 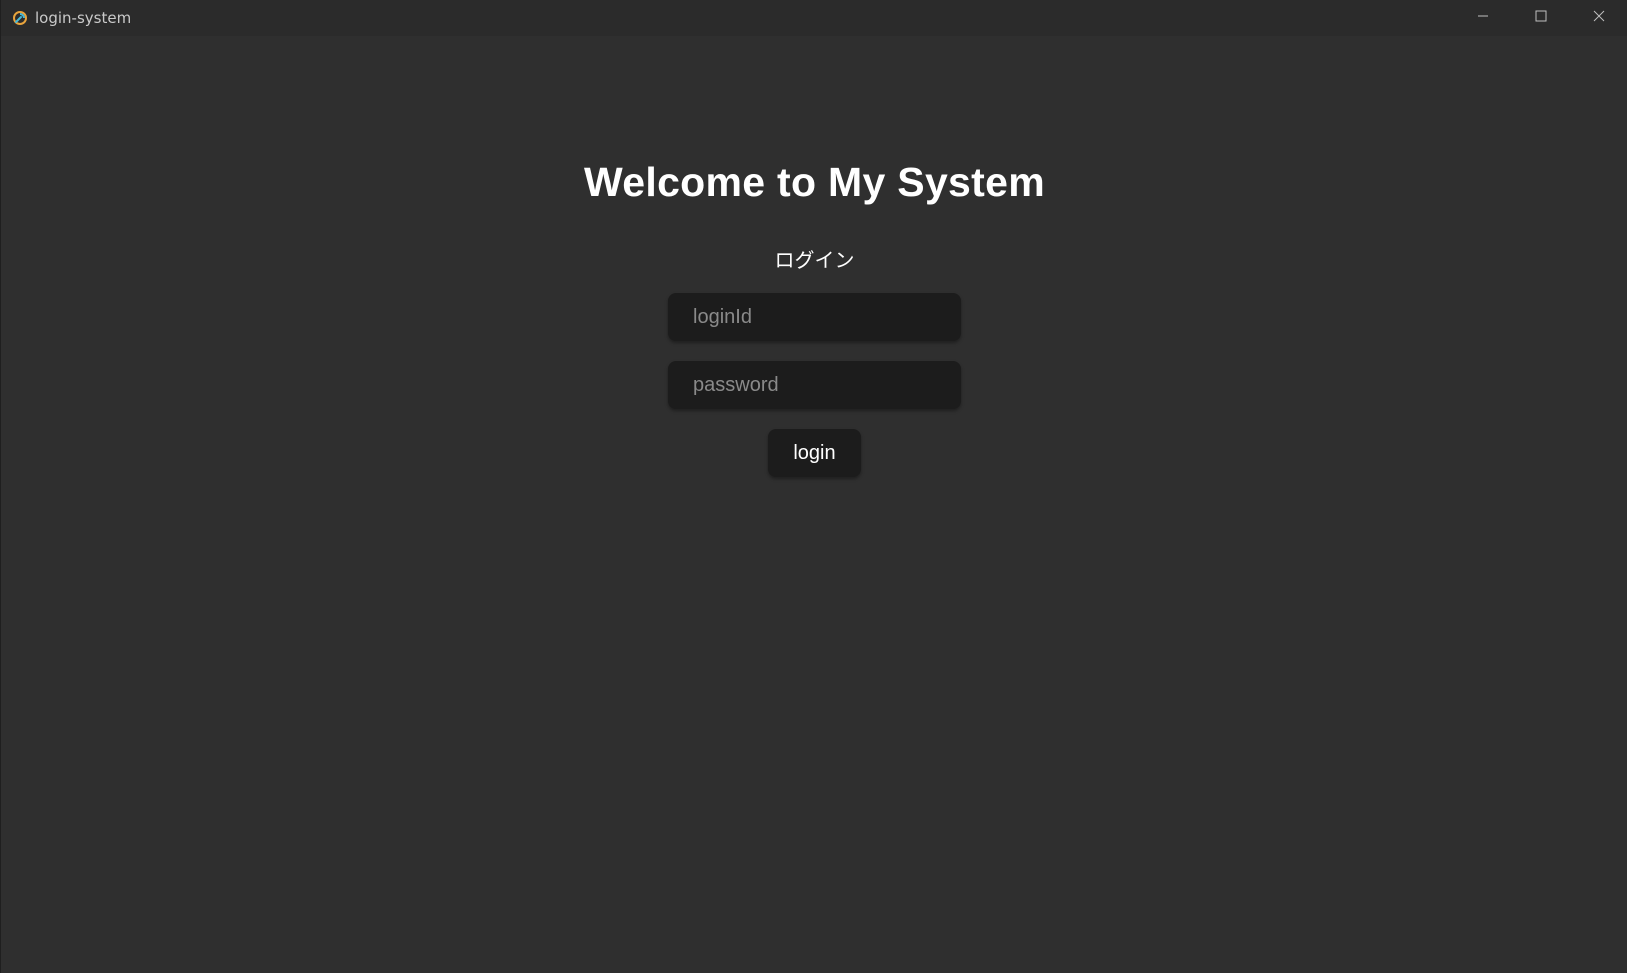 I want to click on login-subtitle: ログイン, so click(x=814, y=260).